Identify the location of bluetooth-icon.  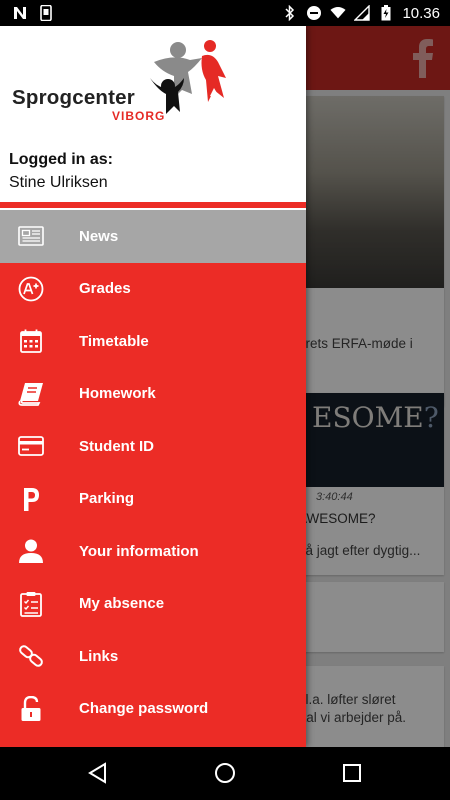
(290, 13).